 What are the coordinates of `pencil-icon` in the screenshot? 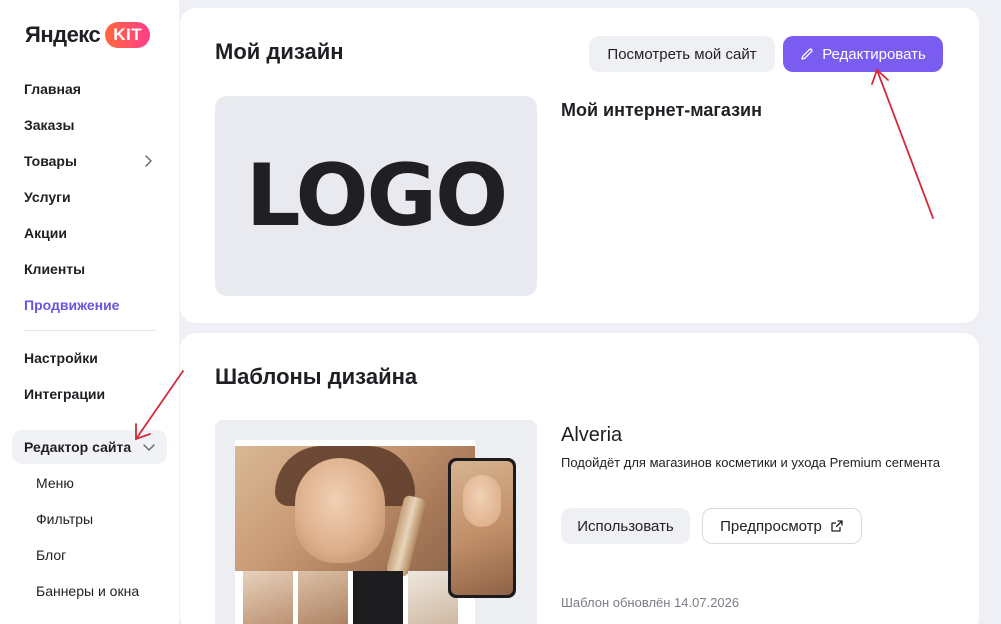 It's located at (807, 54).